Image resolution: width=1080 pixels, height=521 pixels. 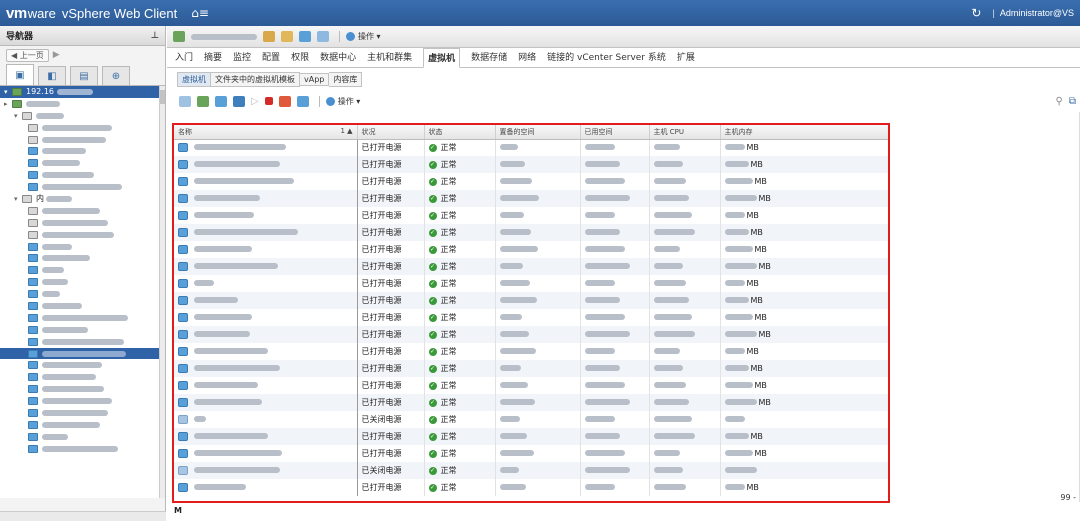 What do you see at coordinates (116, 75) in the screenshot?
I see `networking-tab: ⊕` at bounding box center [116, 75].